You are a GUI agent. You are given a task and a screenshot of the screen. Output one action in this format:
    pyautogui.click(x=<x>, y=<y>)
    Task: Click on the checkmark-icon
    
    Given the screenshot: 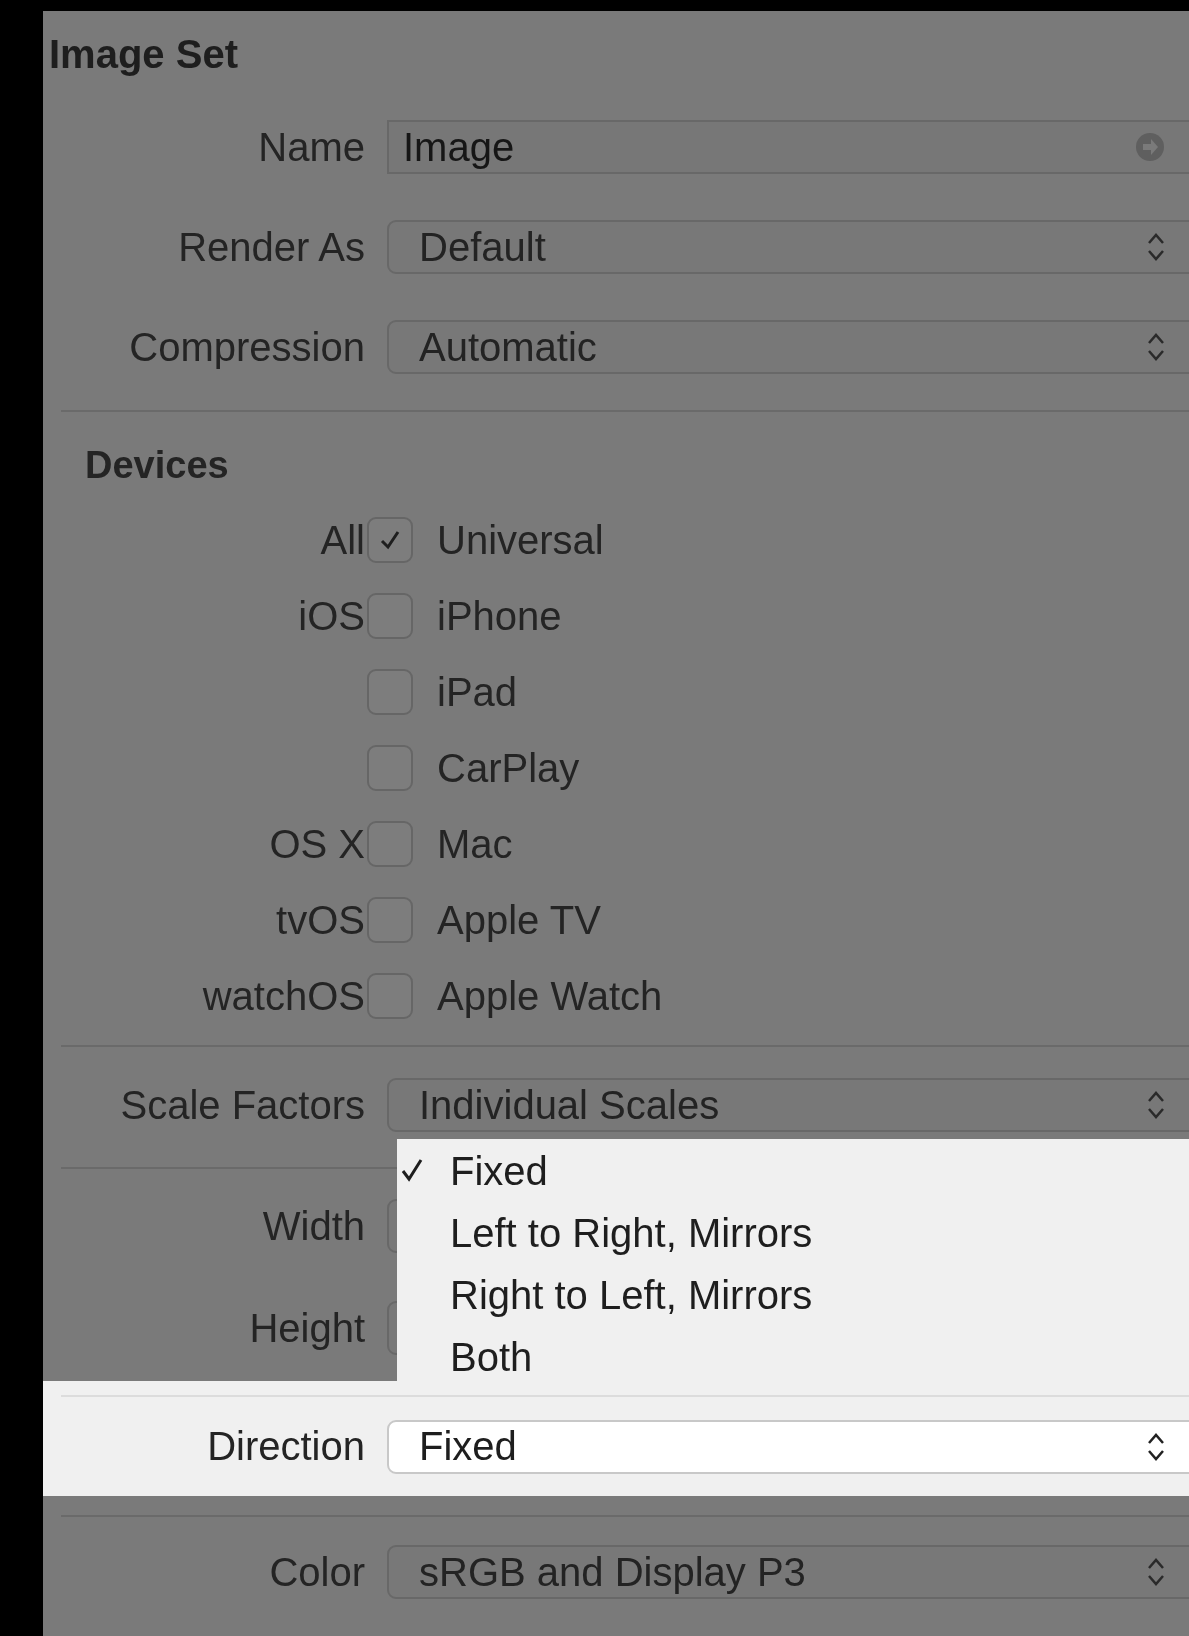 What is the action you would take?
    pyautogui.click(x=412, y=1170)
    